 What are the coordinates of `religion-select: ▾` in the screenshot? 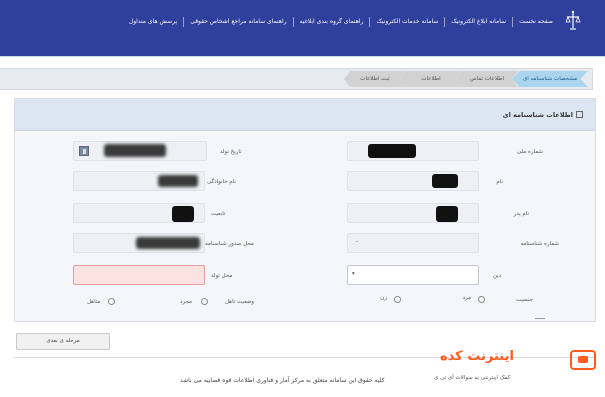 It's located at (413, 275).